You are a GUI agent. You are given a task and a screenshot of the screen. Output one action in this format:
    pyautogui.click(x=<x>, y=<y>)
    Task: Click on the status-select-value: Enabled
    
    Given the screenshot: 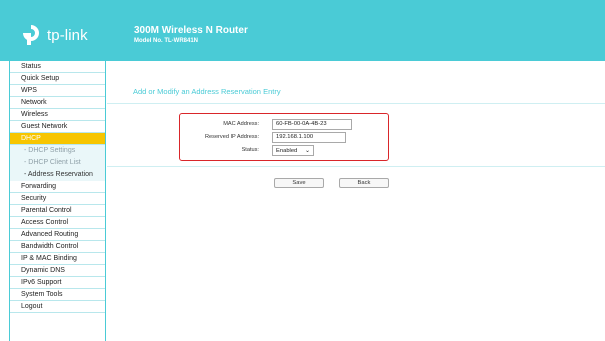 What is the action you would take?
    pyautogui.click(x=287, y=150)
    